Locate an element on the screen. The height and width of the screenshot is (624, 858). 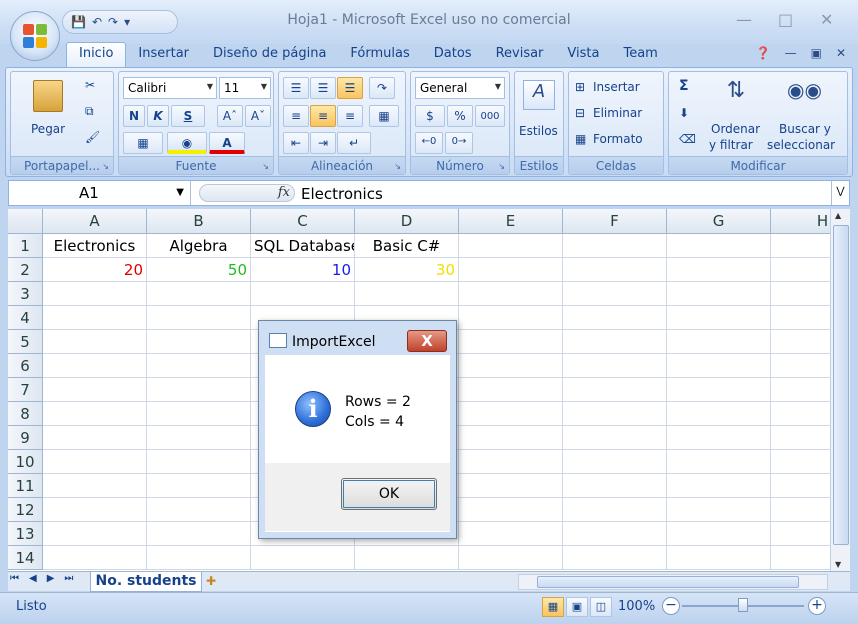
cell-d14 is located at coordinates (407, 558).